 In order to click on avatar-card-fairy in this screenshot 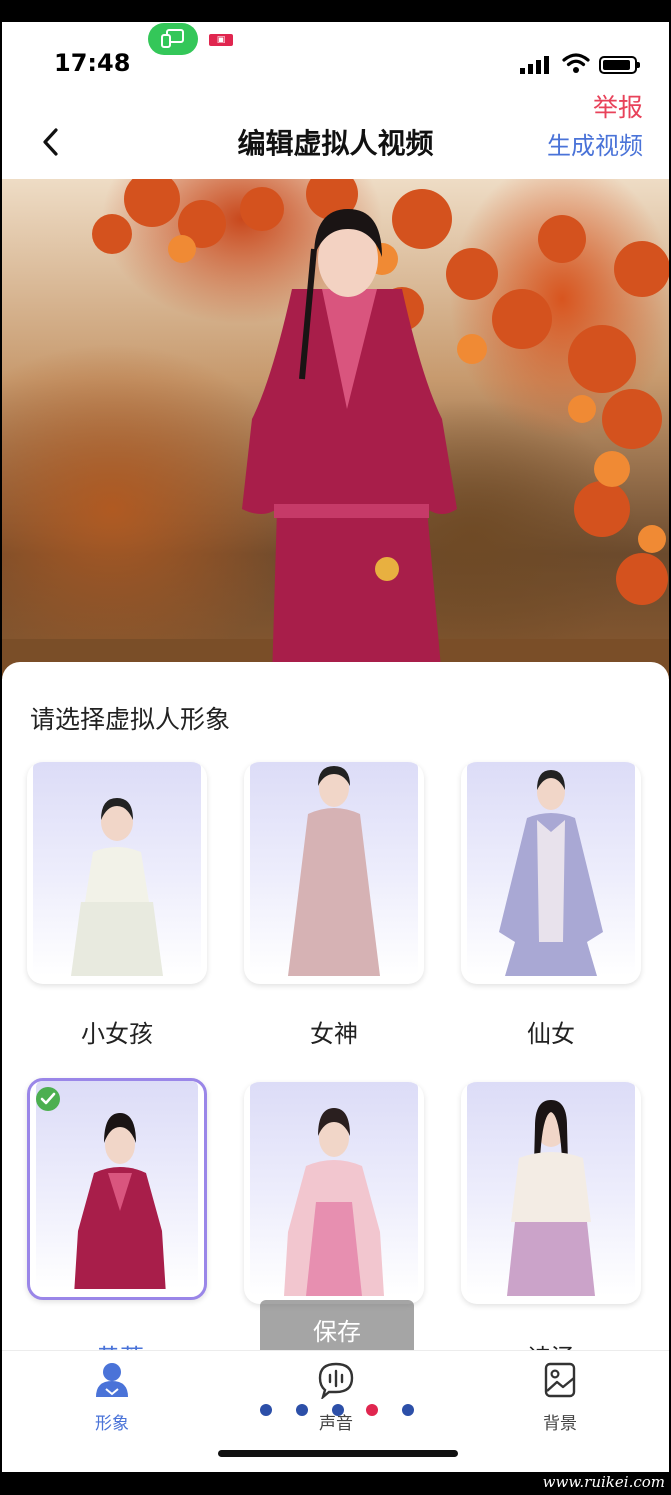, I will do `click(551, 873)`.